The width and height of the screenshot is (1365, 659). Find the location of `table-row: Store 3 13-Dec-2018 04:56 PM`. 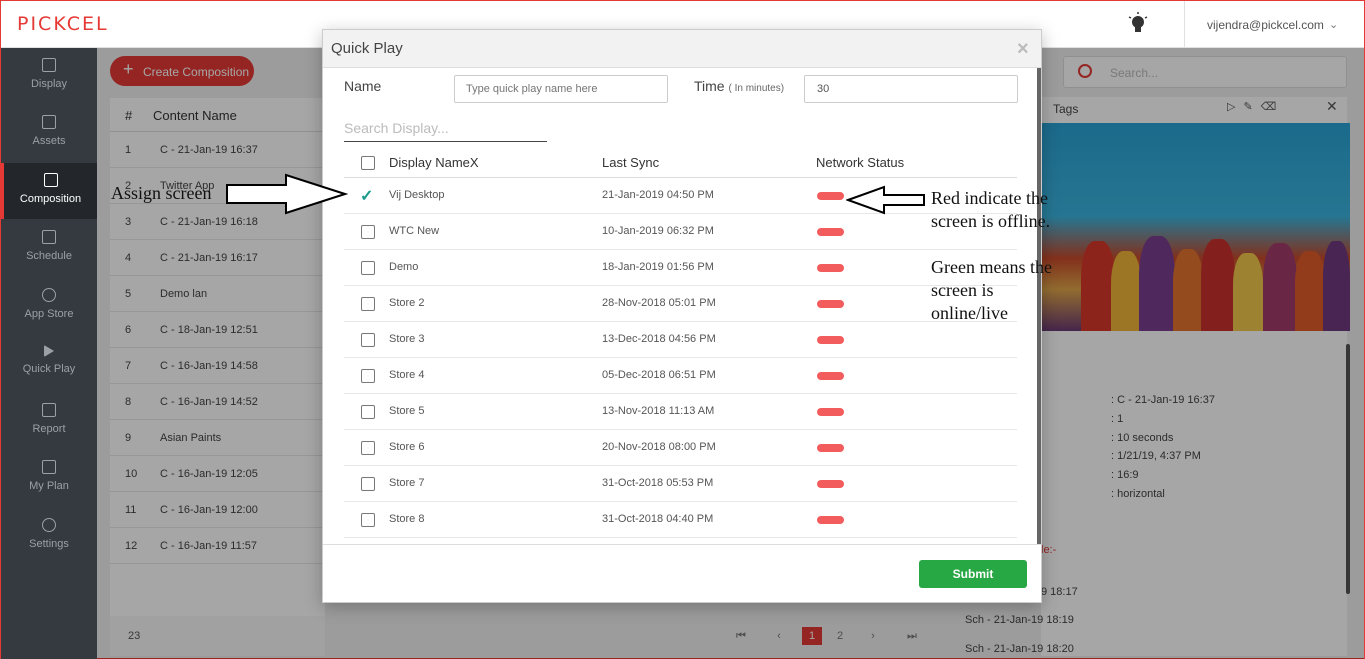

table-row: Store 3 13-Dec-2018 04:56 PM is located at coordinates (680, 340).